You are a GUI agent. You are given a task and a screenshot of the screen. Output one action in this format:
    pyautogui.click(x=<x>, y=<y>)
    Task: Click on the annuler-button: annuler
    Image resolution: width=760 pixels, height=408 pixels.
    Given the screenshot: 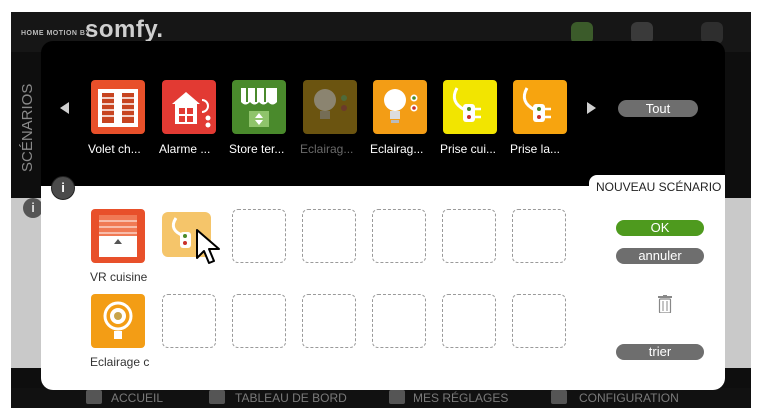 What is the action you would take?
    pyautogui.click(x=660, y=256)
    